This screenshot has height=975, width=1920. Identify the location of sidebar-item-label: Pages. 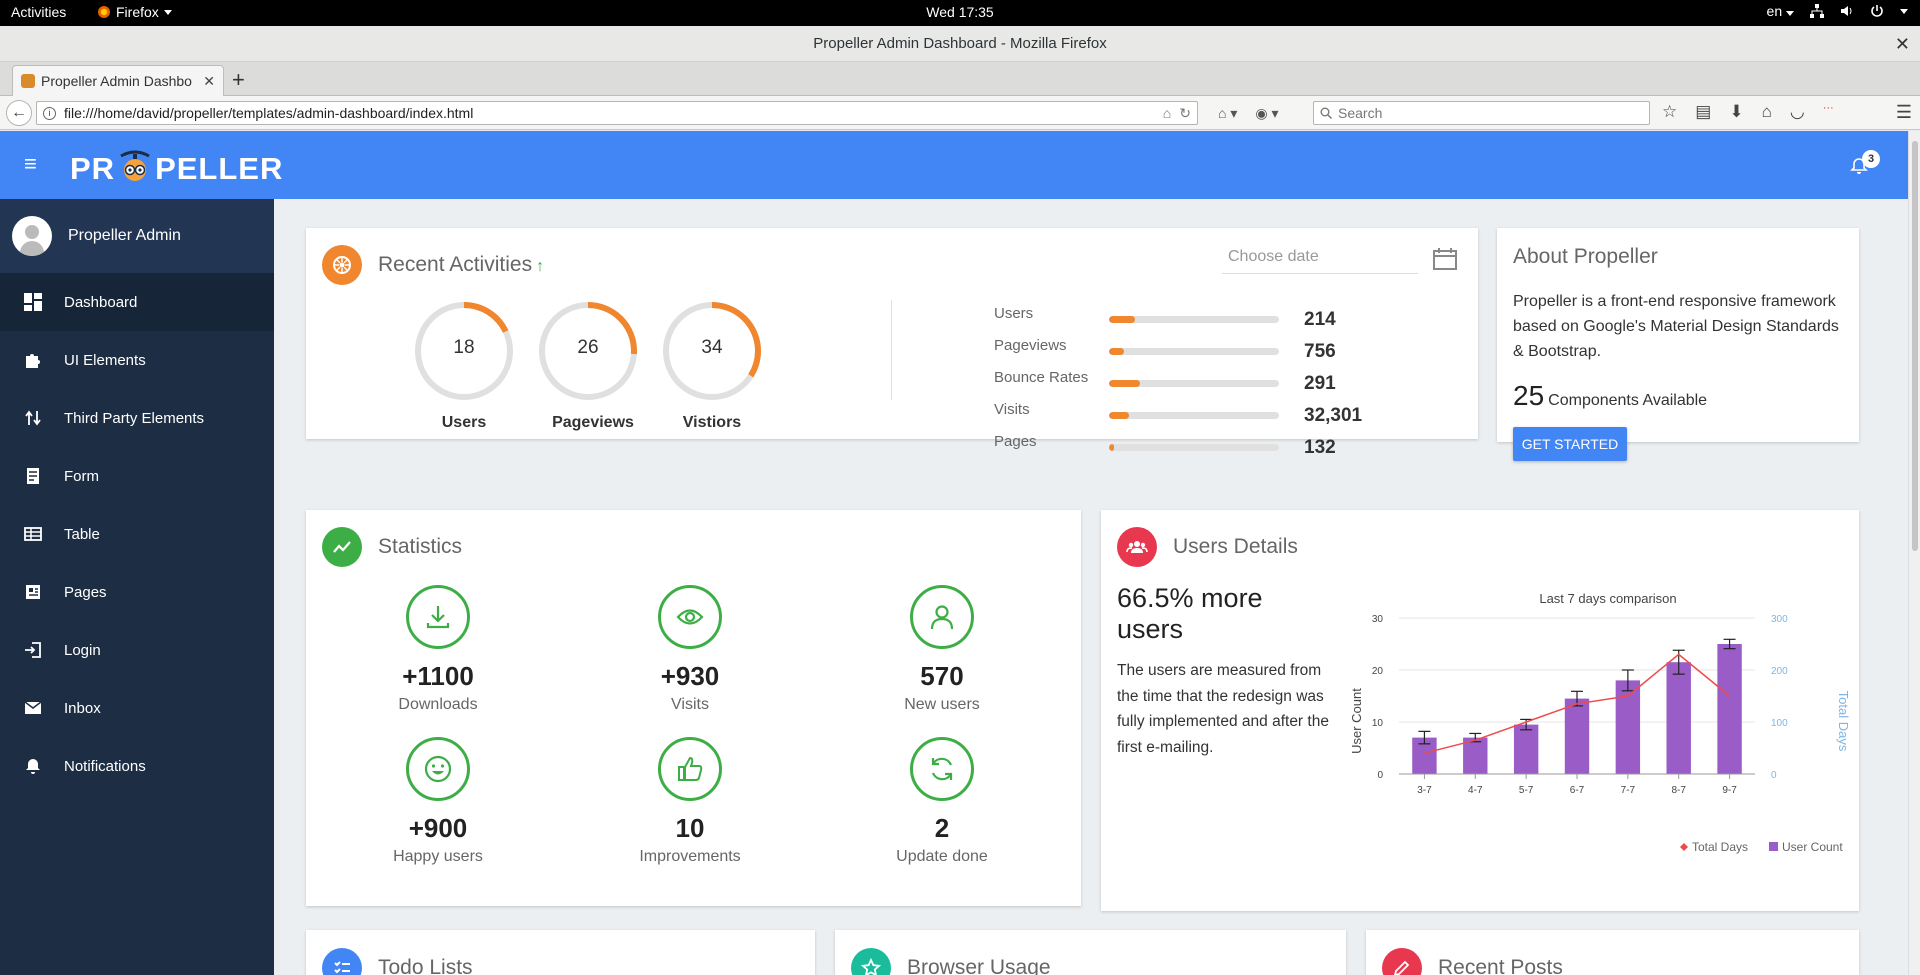
(85, 592).